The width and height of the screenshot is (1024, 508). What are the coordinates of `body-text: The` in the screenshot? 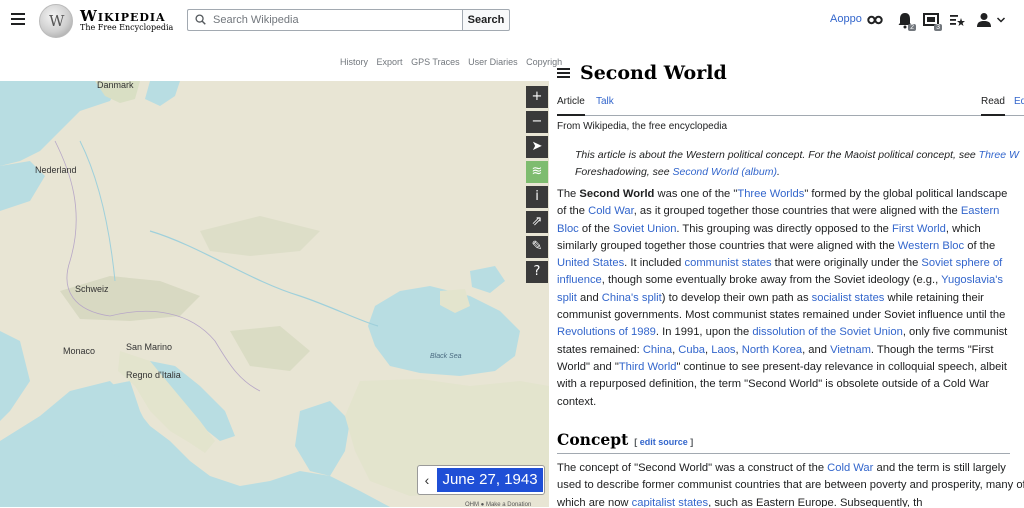 It's located at (568, 194).